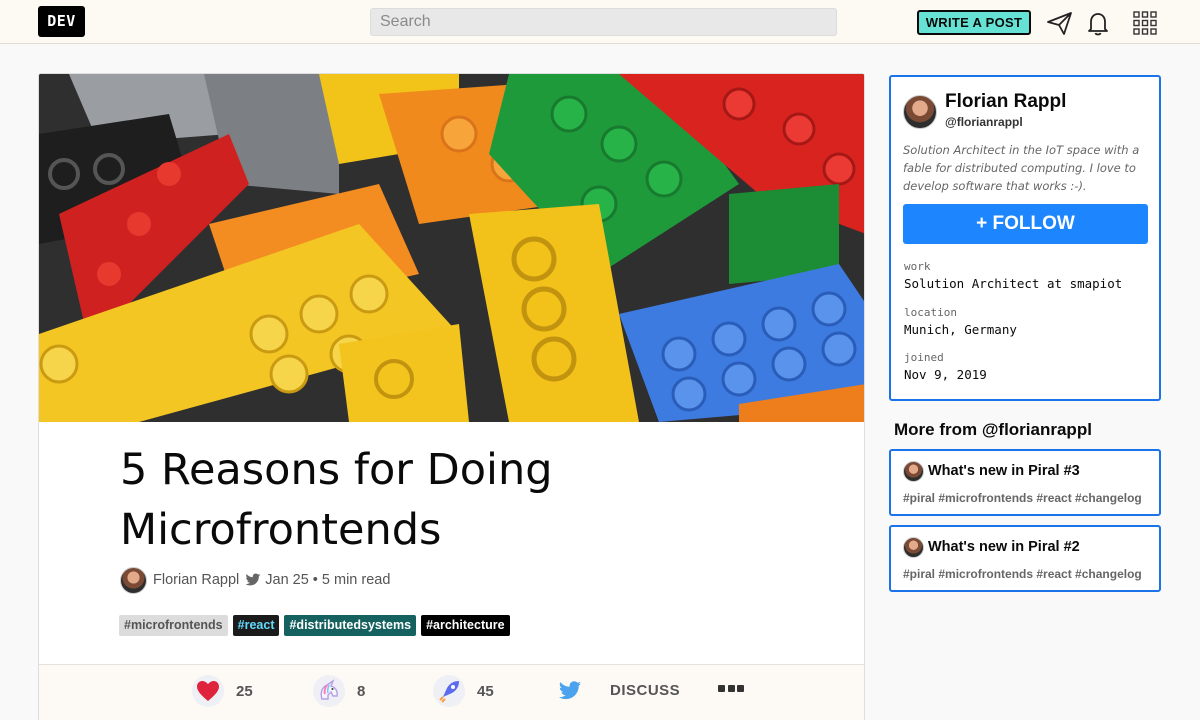 The width and height of the screenshot is (1200, 720). I want to click on heart-count: 25, so click(244, 691).